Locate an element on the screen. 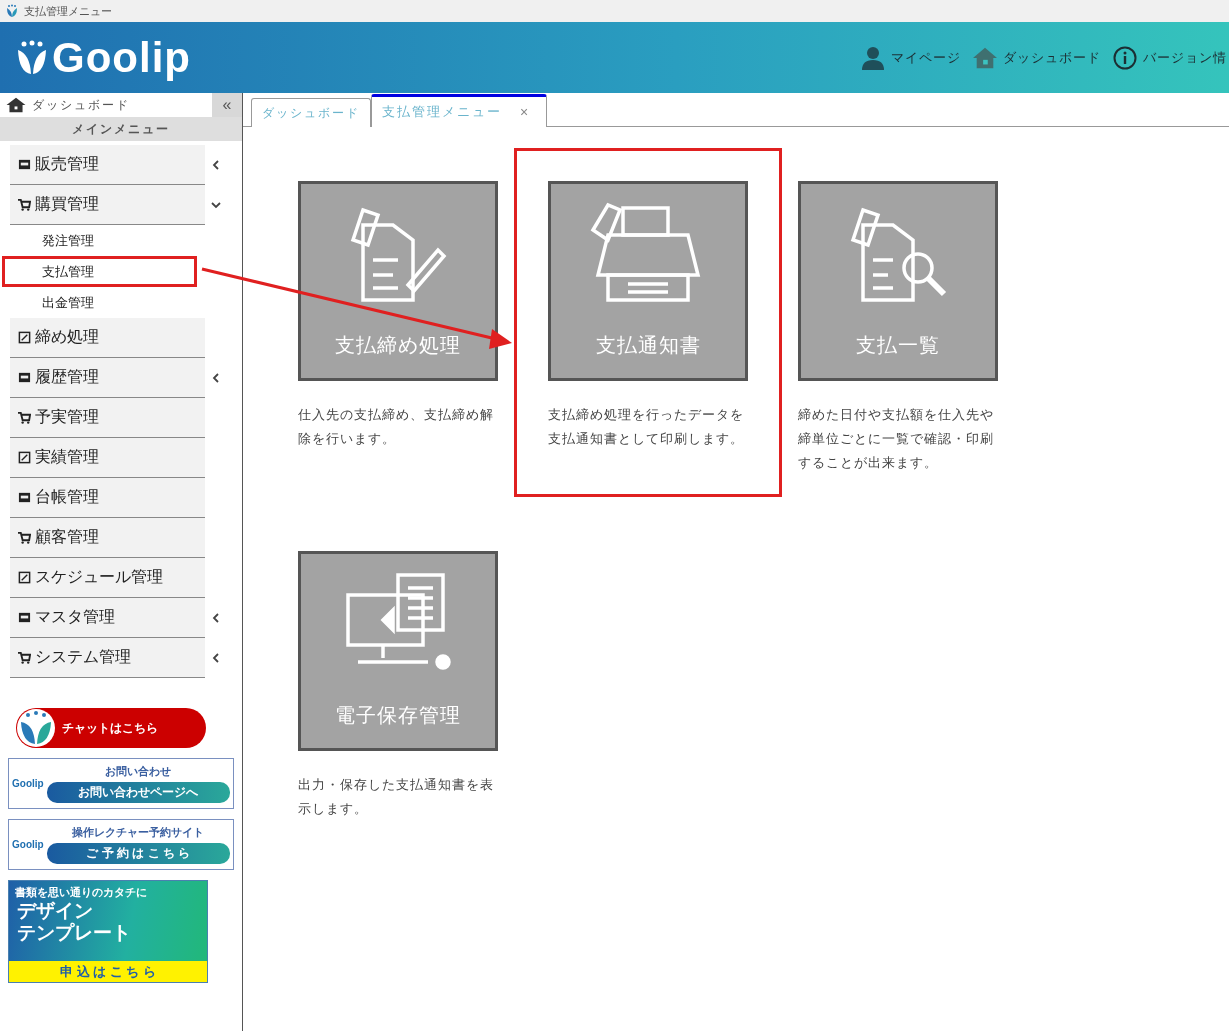 The width and height of the screenshot is (1229, 1031). menu-item: 実績管理 is located at coordinates (107, 458).